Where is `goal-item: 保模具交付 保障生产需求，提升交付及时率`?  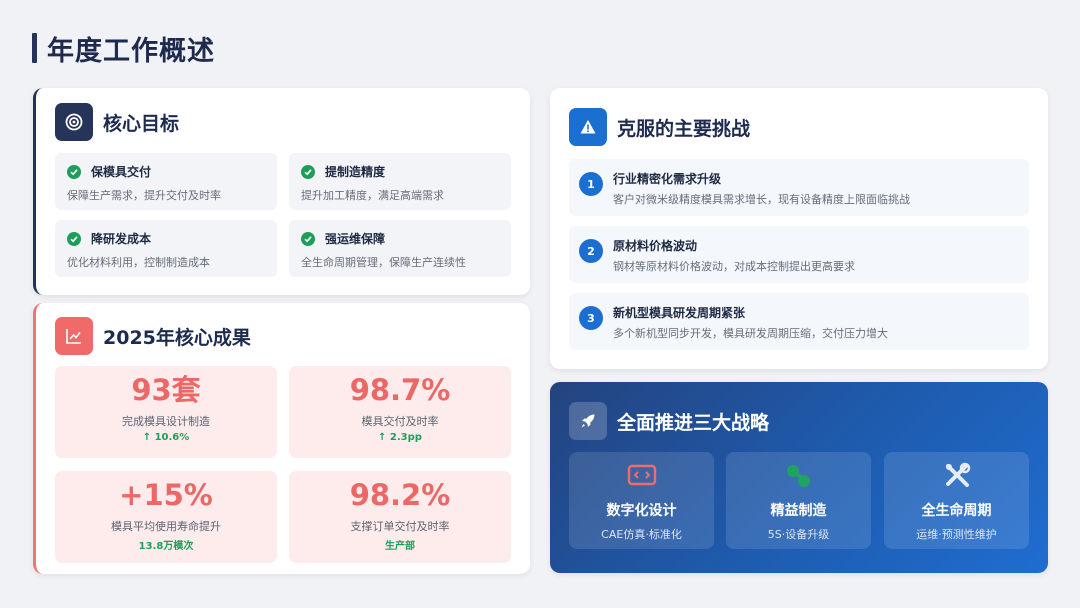 goal-item: 保模具交付 保障生产需求，提升交付及时率 is located at coordinates (166, 181).